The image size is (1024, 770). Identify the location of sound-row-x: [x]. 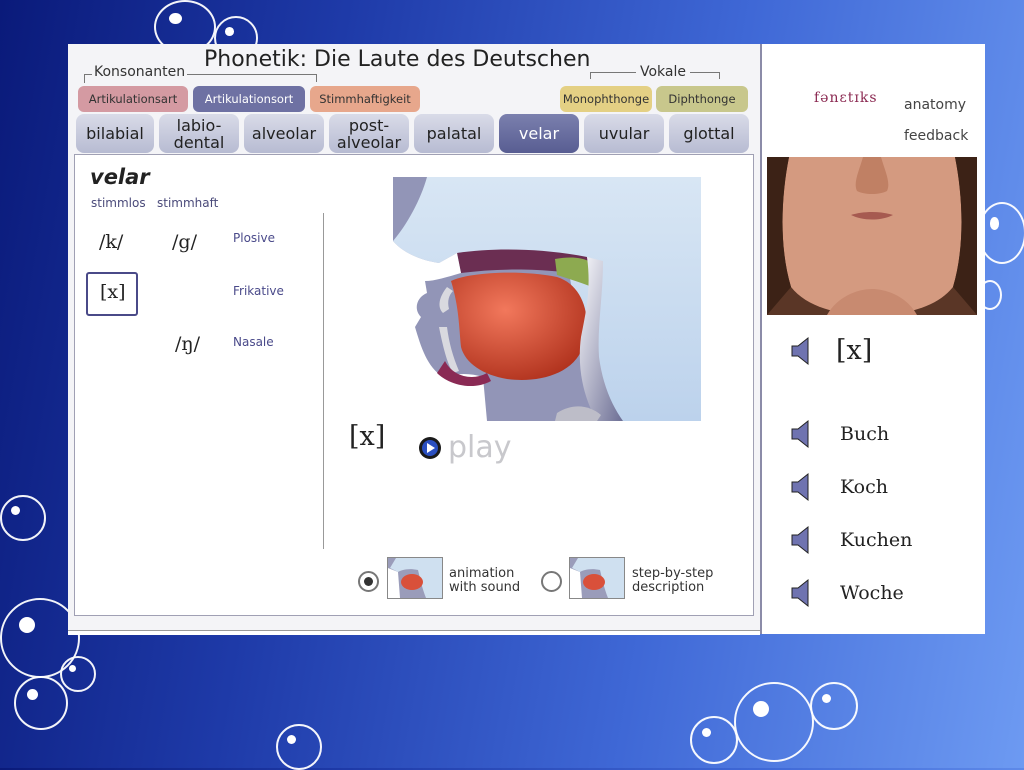
(831, 350).